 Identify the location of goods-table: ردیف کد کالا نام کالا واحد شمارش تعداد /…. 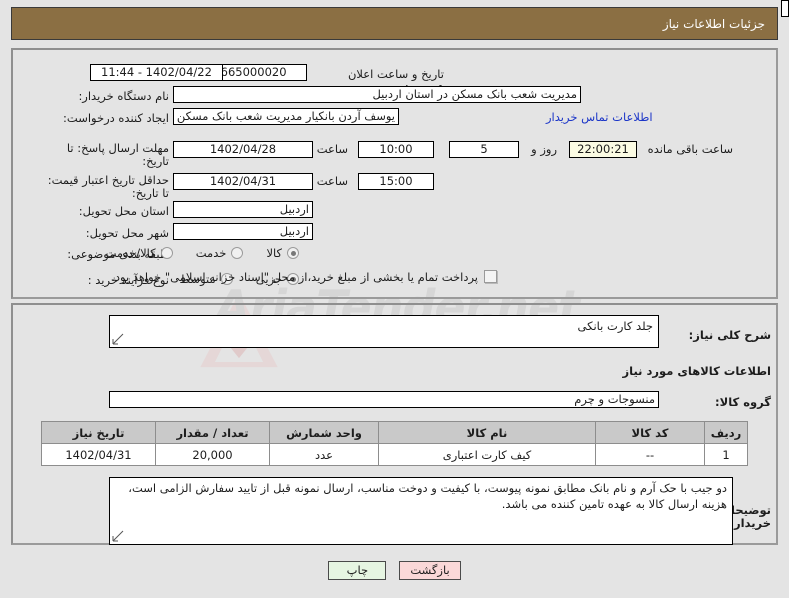
(394, 443).